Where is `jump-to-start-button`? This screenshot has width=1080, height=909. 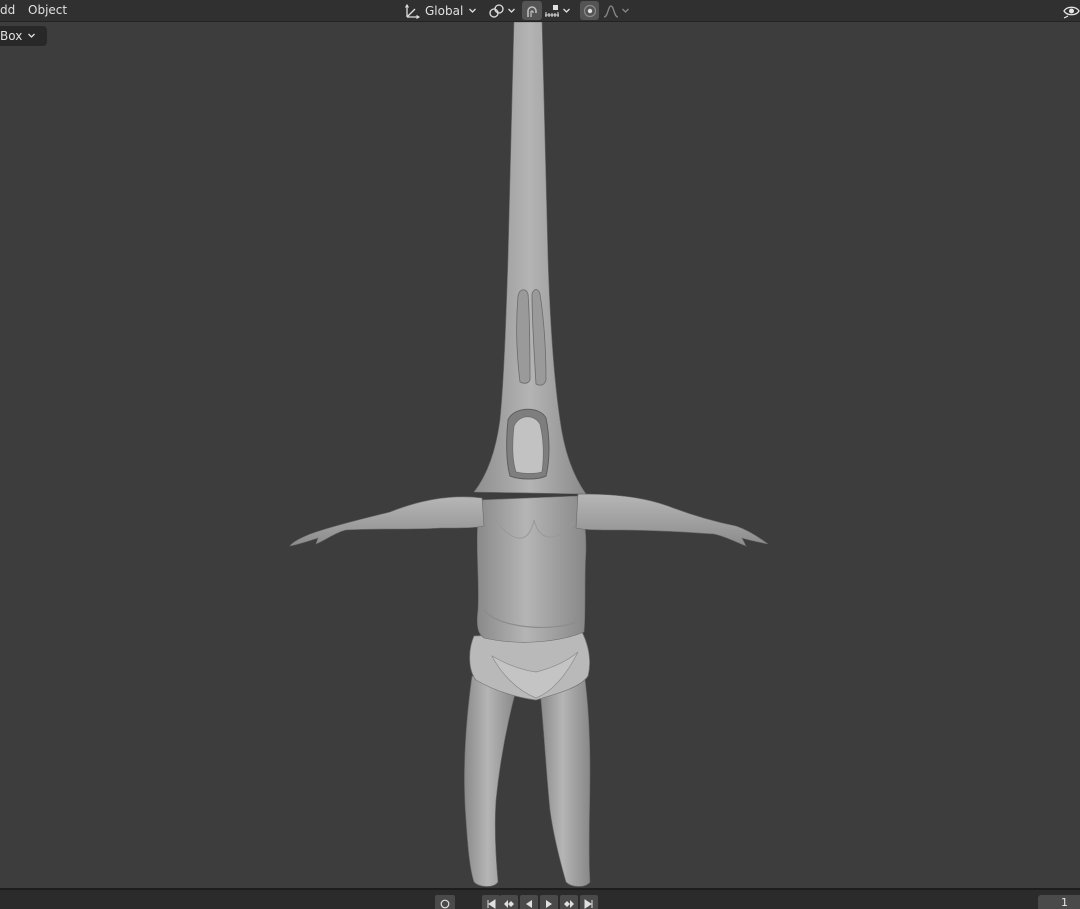
jump-to-start-button is located at coordinates (491, 902).